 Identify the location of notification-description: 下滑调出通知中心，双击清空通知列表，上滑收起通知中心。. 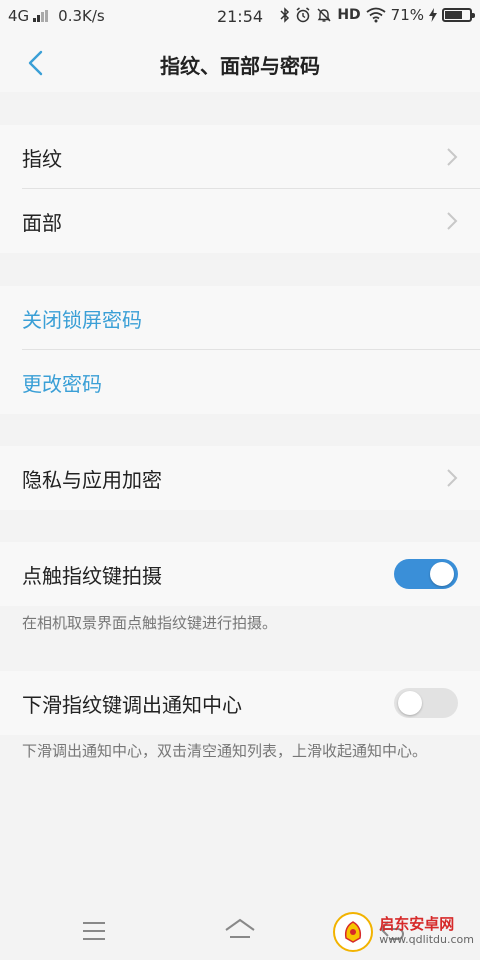
(225, 751).